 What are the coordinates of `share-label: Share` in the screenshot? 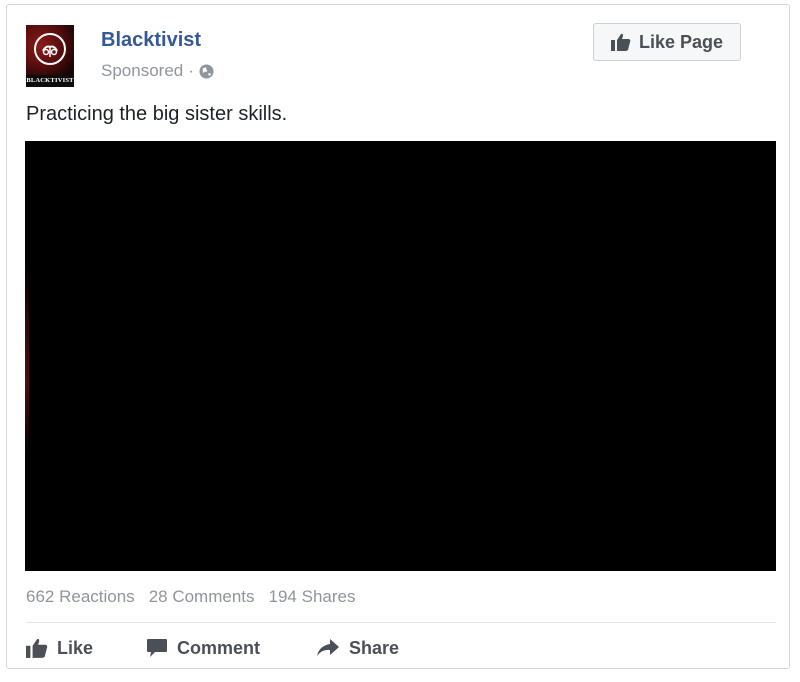 It's located at (374, 647).